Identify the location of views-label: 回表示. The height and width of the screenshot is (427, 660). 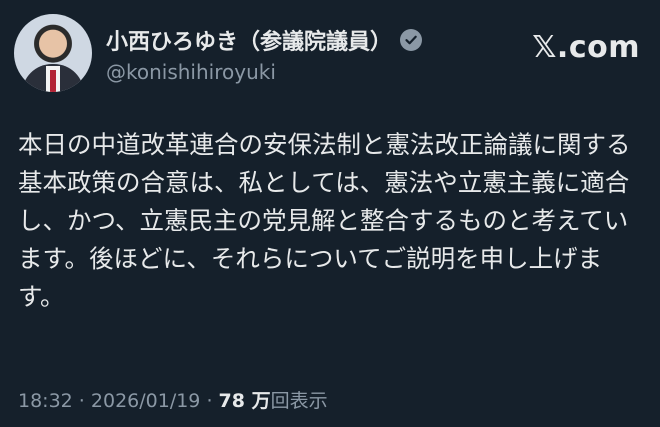
(299, 401).